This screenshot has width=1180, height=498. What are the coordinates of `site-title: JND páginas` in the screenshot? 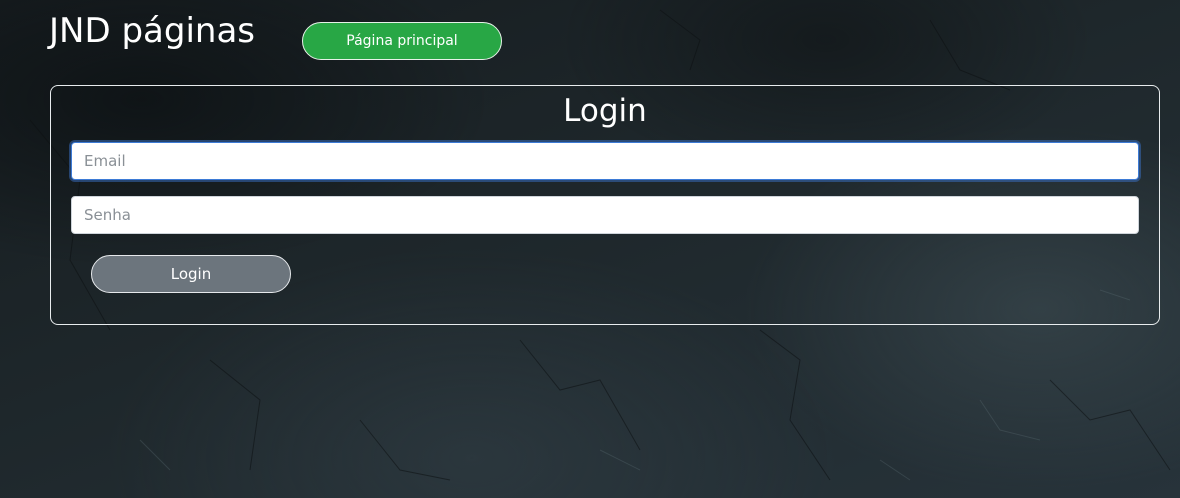 It's located at (152, 31).